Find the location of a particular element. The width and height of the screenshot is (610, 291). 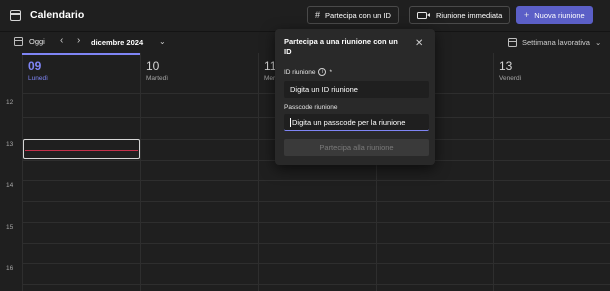

meeting-id-label-row: ID riunione i * is located at coordinates (308, 72).